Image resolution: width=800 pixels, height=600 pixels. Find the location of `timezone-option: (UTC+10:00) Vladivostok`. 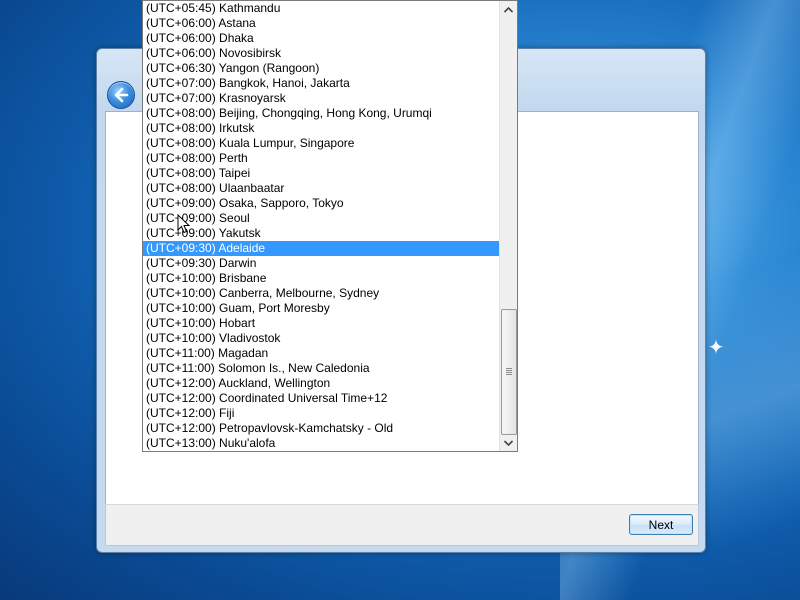

timezone-option: (UTC+10:00) Vladivostok is located at coordinates (322, 338).